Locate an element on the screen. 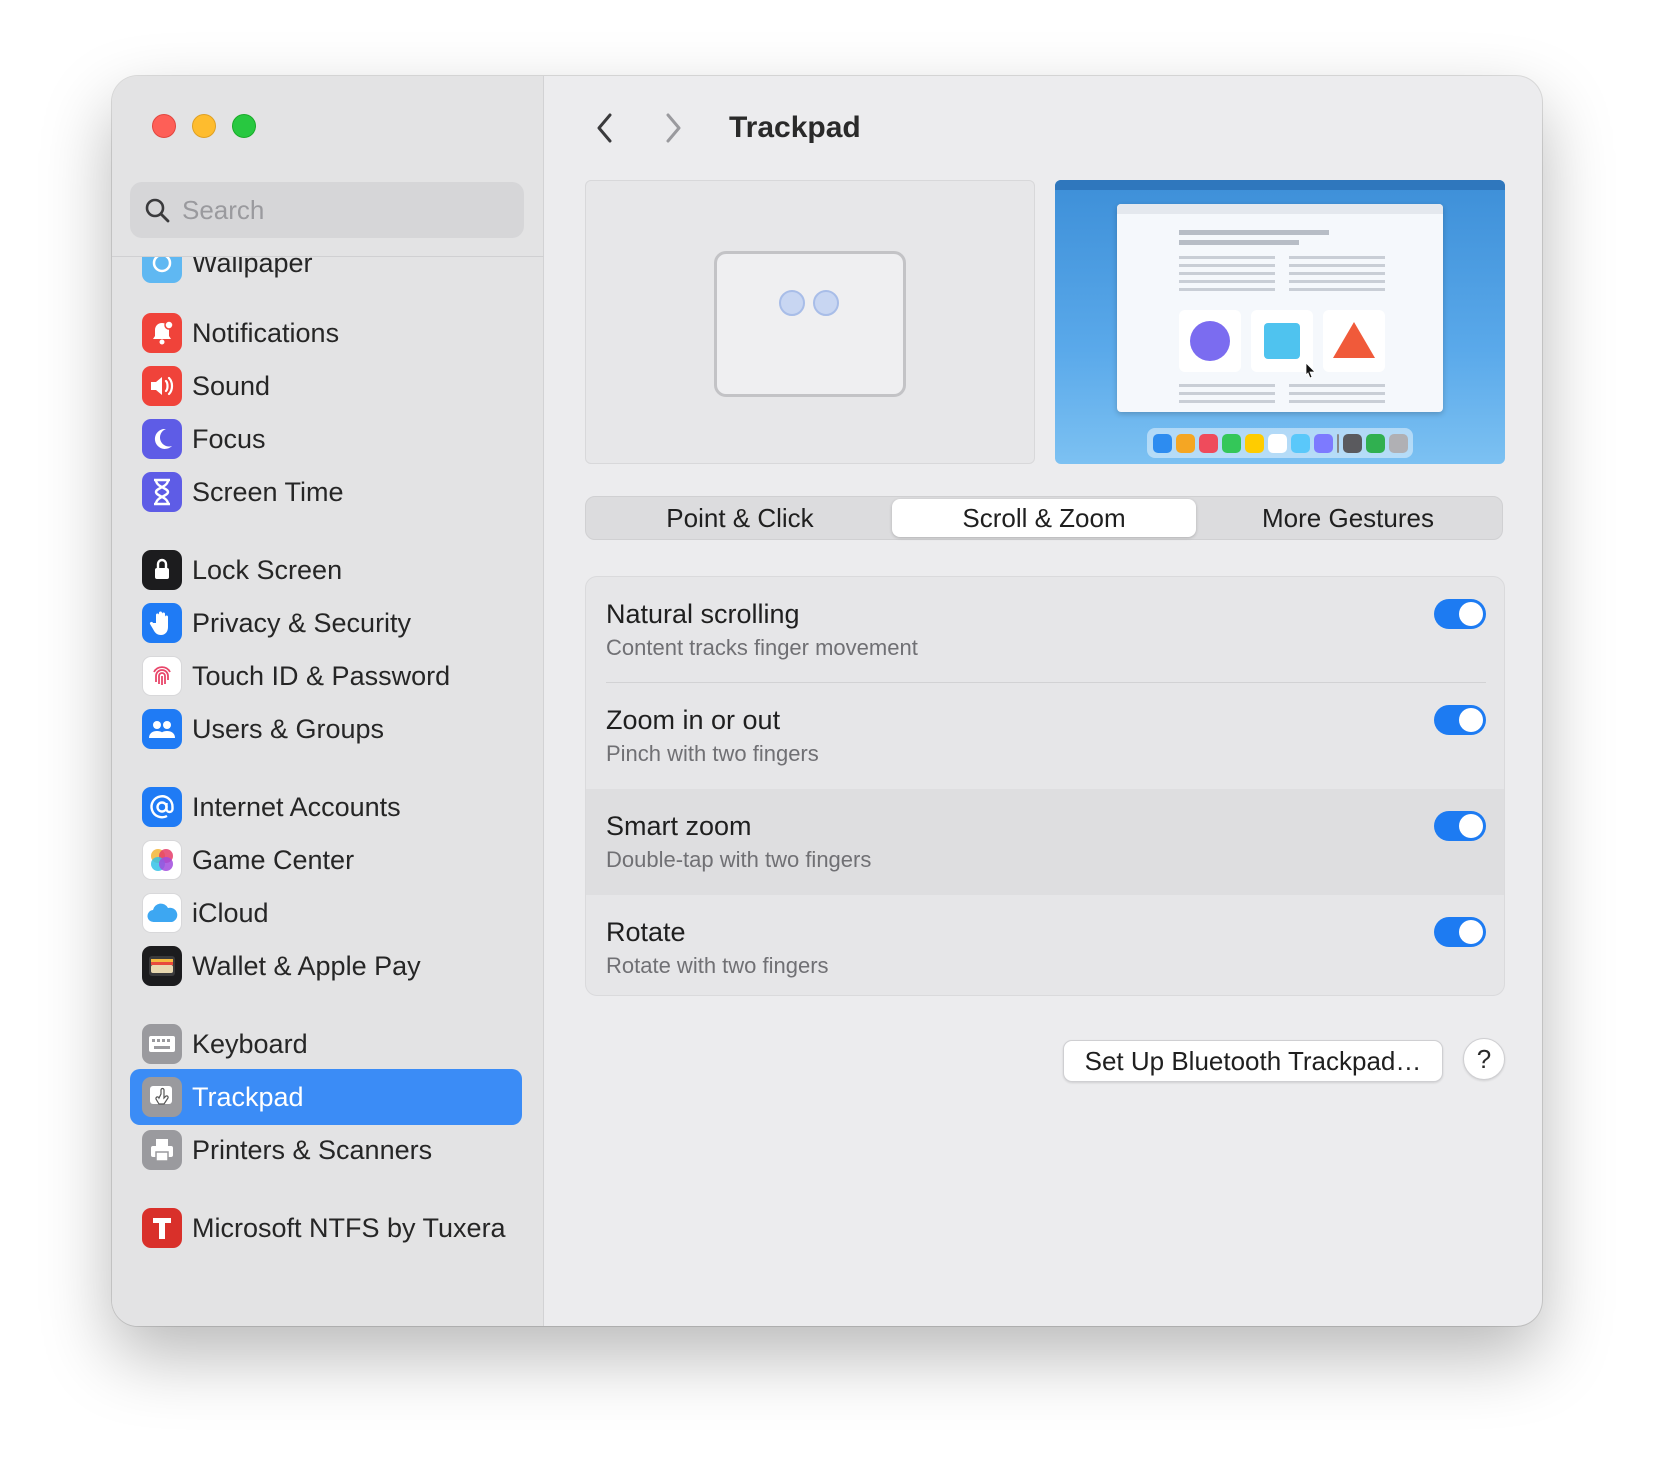 Image resolution: width=1654 pixels, height=1474 pixels. sidebar-item-tuxera: Microsoft NTFS by Tuxera is located at coordinates (326, 1228).